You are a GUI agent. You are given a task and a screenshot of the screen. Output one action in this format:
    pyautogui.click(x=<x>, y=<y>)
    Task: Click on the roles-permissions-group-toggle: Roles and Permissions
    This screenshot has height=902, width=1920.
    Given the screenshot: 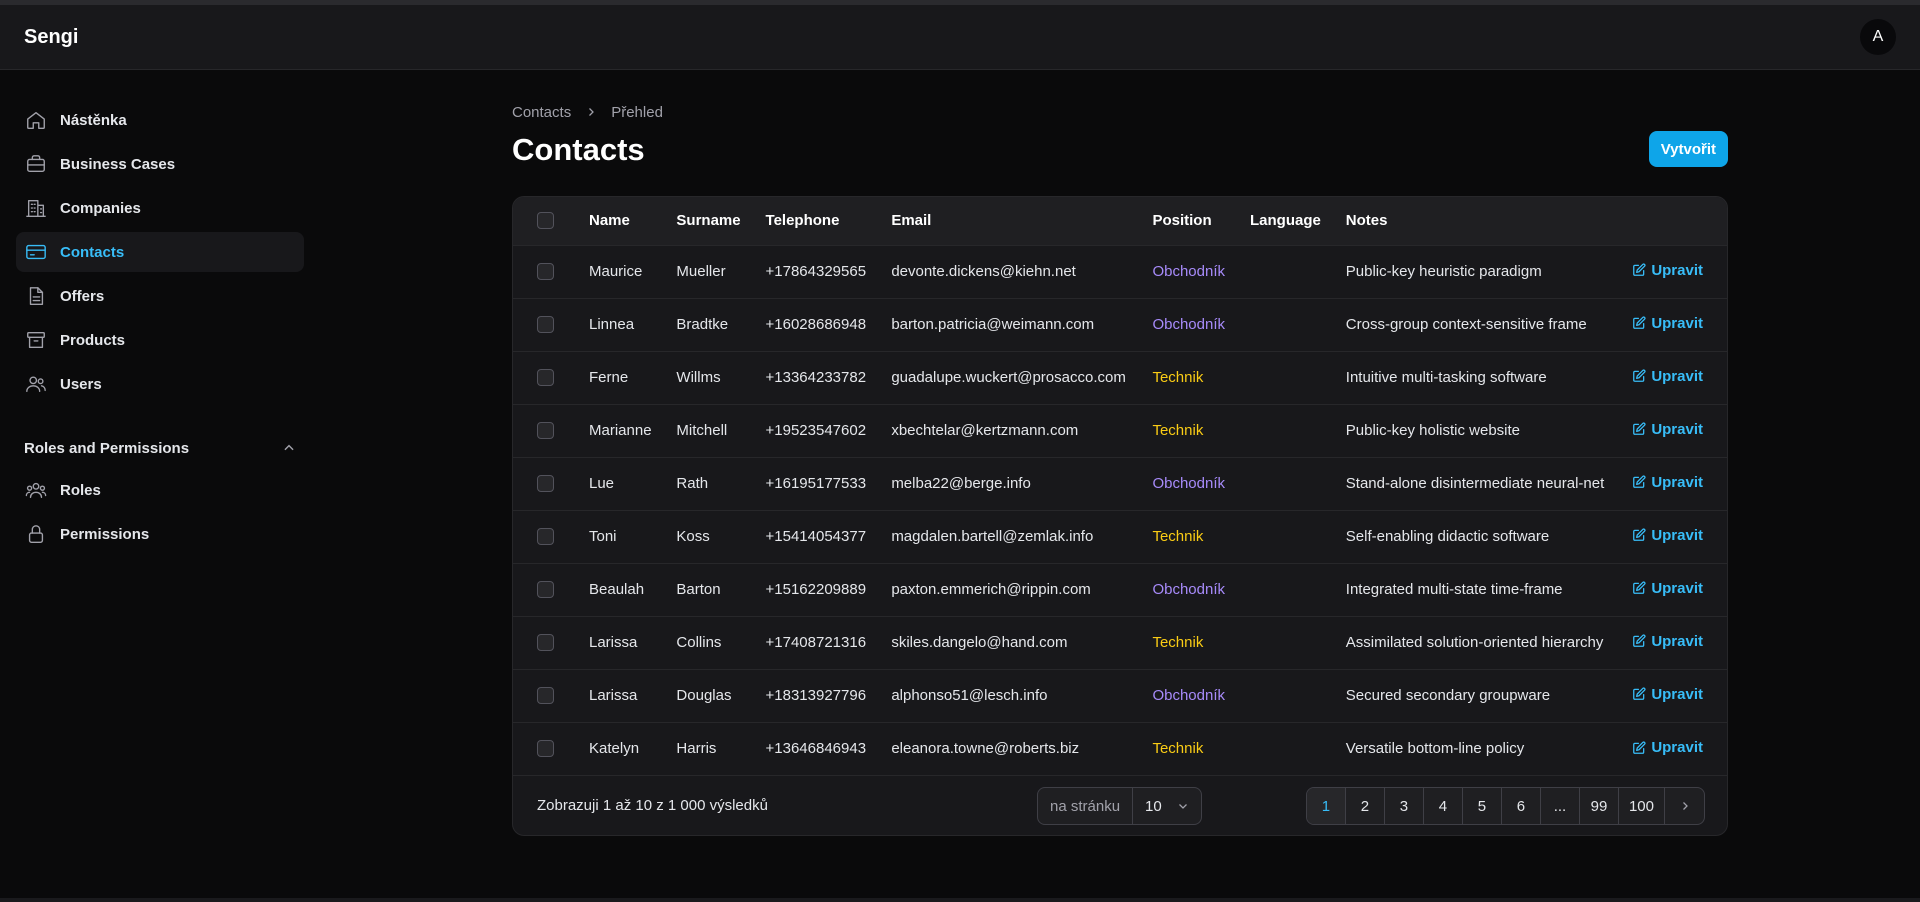 What is the action you would take?
    pyautogui.click(x=160, y=448)
    